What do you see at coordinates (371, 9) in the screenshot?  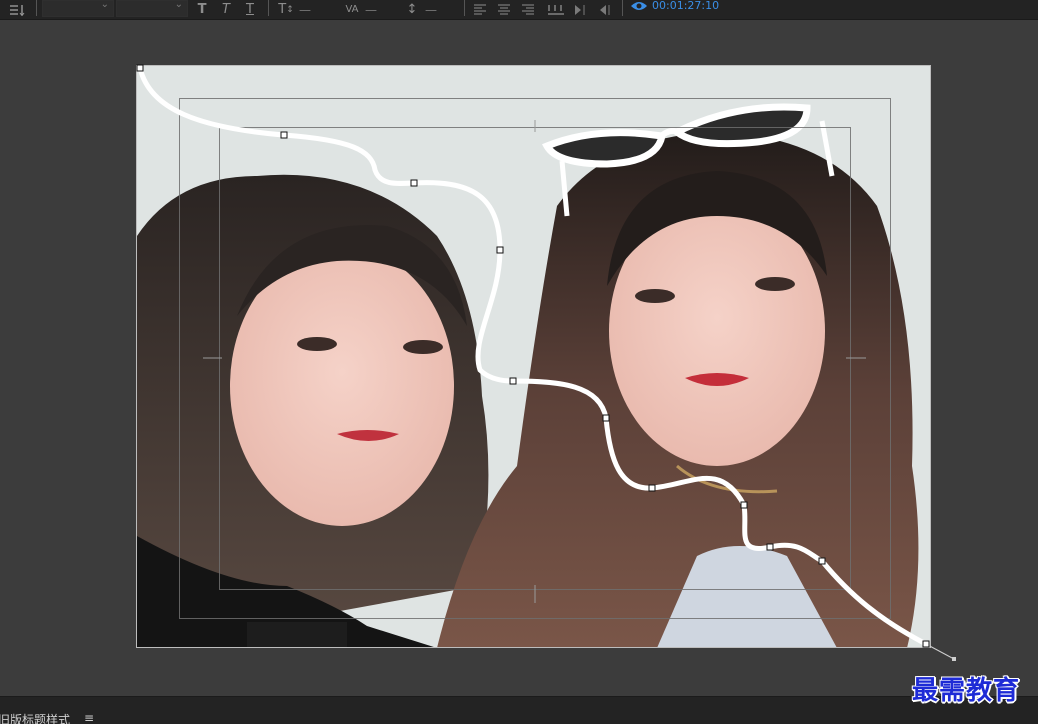 I see `kerning-value: —` at bounding box center [371, 9].